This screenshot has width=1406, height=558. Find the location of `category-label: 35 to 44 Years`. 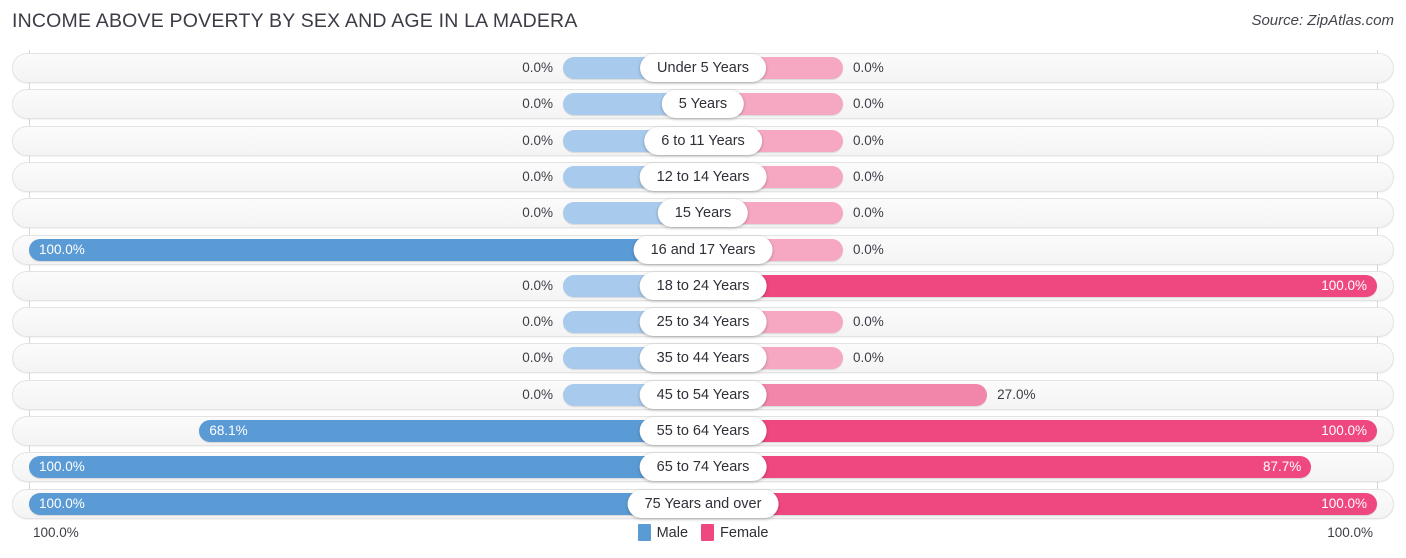

category-label: 35 to 44 Years is located at coordinates (703, 358).